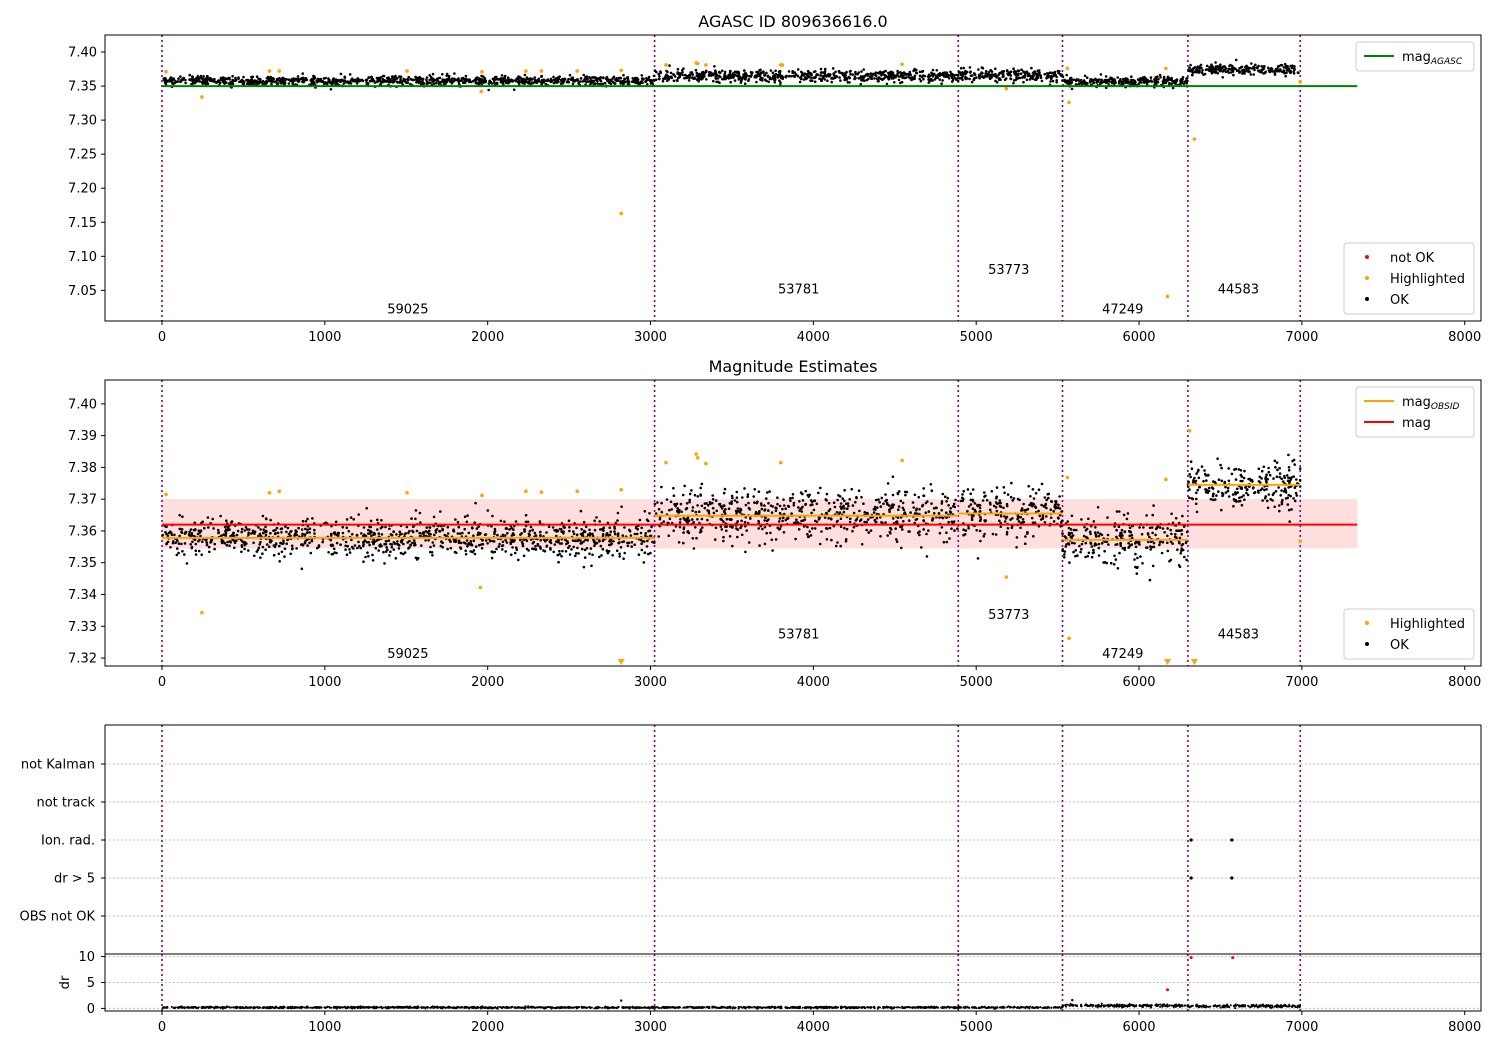 Image resolution: width=1500 pixels, height=1050 pixels. I want to click on y-tick-label: 7.33, so click(82, 627).